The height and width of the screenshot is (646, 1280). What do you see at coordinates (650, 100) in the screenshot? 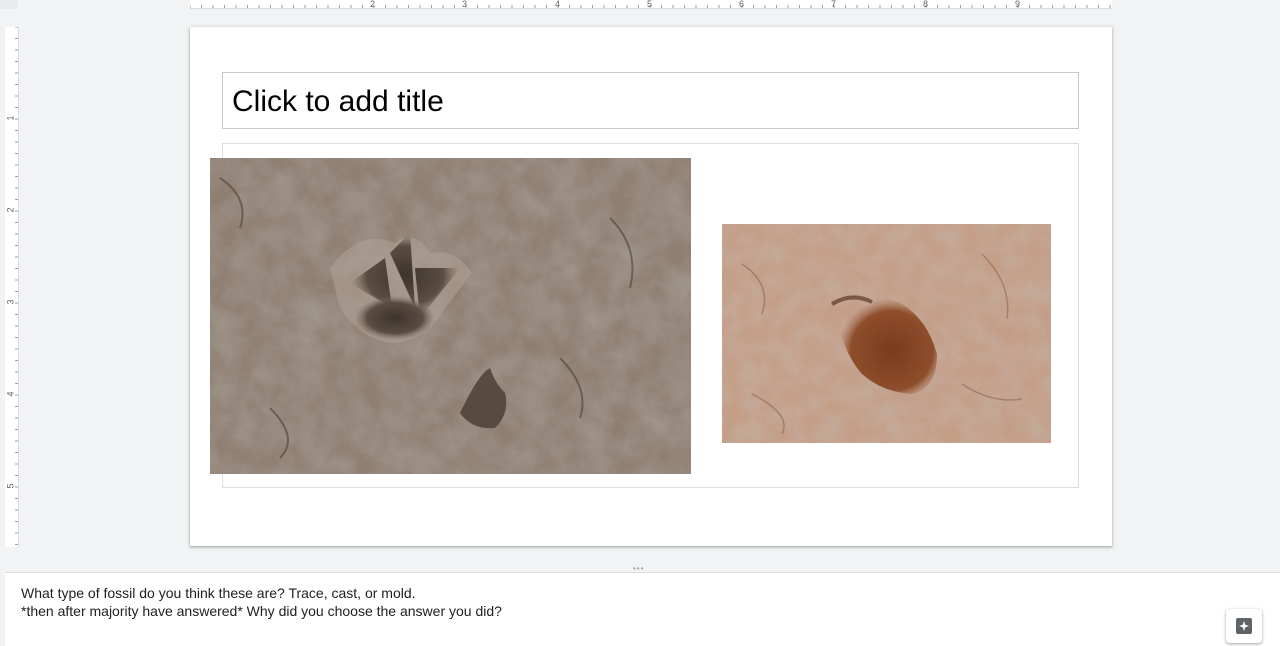
I see `title-placeholder-box: Click to add title` at bounding box center [650, 100].